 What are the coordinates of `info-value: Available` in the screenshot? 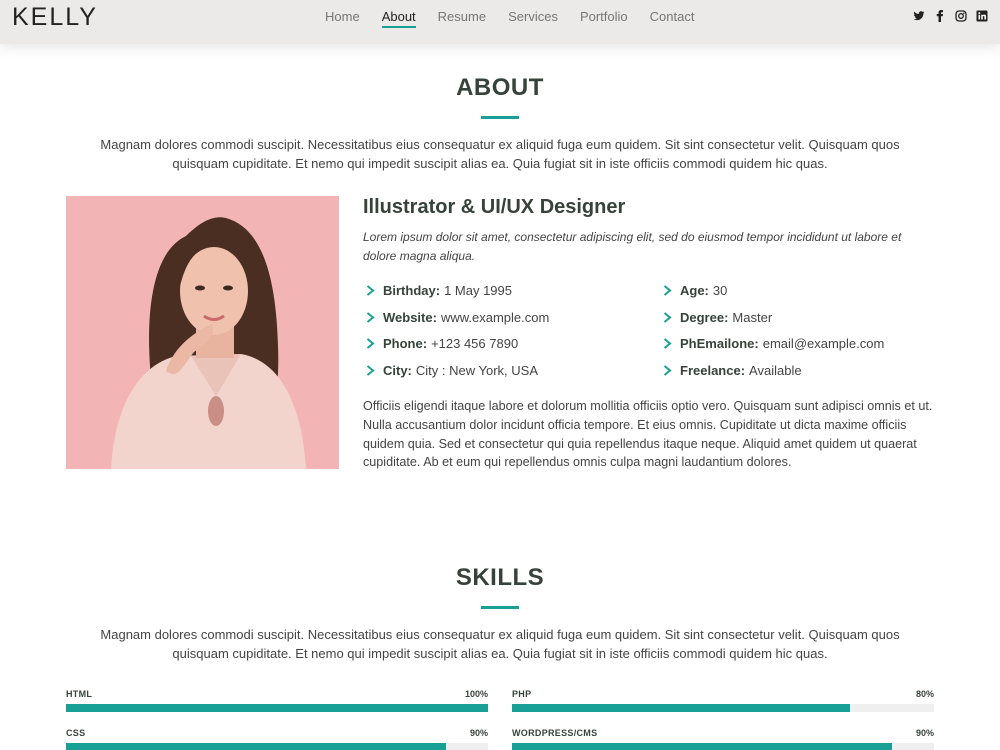 It's located at (775, 370).